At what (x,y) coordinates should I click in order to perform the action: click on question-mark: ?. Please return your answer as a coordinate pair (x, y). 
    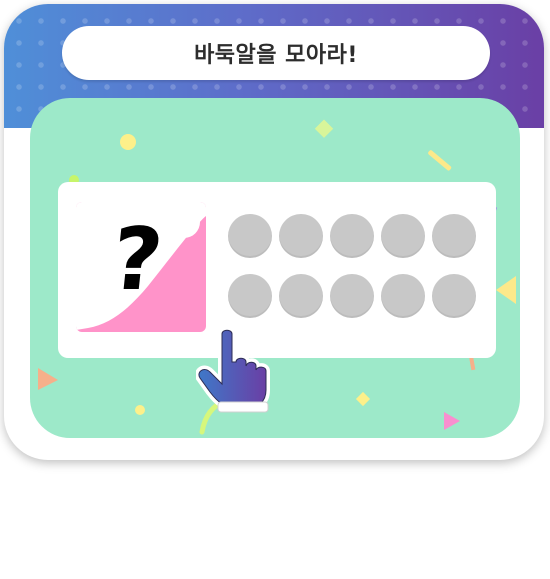
    Looking at the image, I should click on (137, 260).